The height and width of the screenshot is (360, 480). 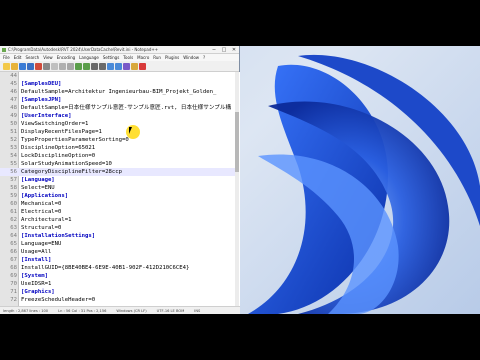 What do you see at coordinates (134, 66) in the screenshot?
I see `record-macro-icon` at bounding box center [134, 66].